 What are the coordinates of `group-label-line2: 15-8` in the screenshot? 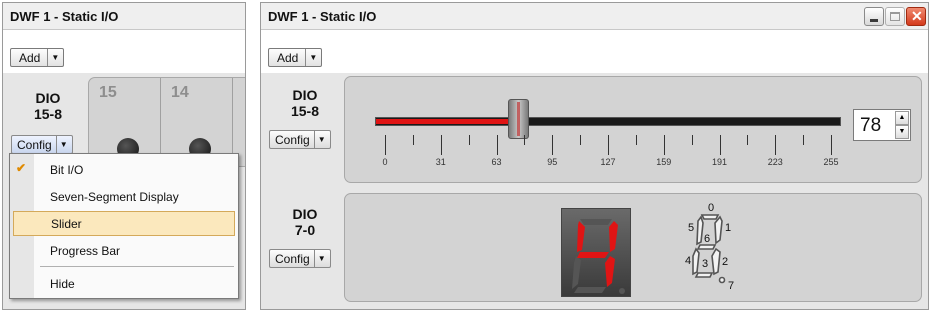 It's located at (305, 111).